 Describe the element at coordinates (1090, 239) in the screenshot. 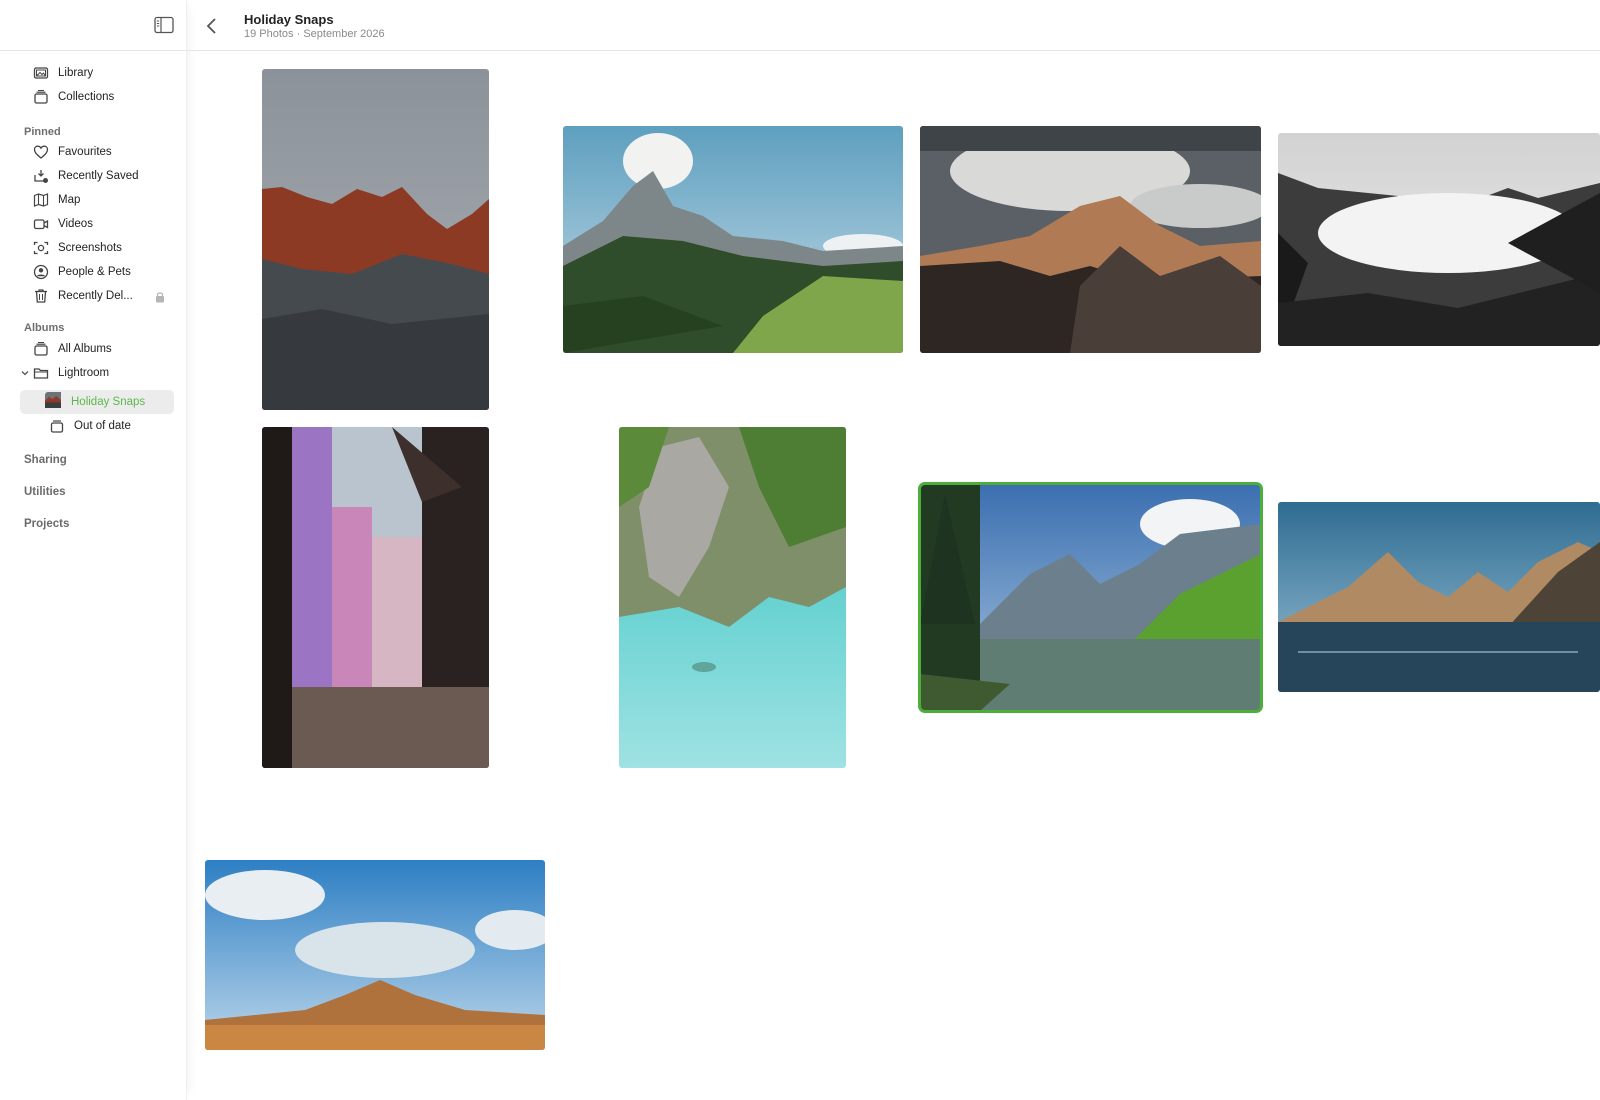

I see `photo-cloudy-summit` at that location.